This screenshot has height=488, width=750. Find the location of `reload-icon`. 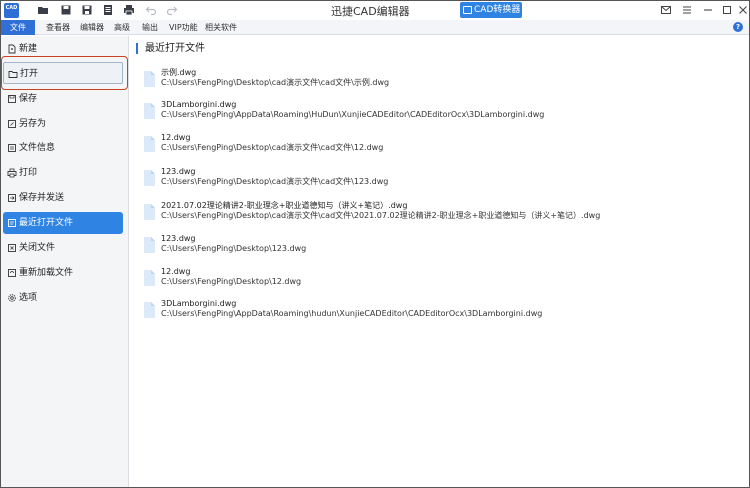

reload-icon is located at coordinates (12, 273).